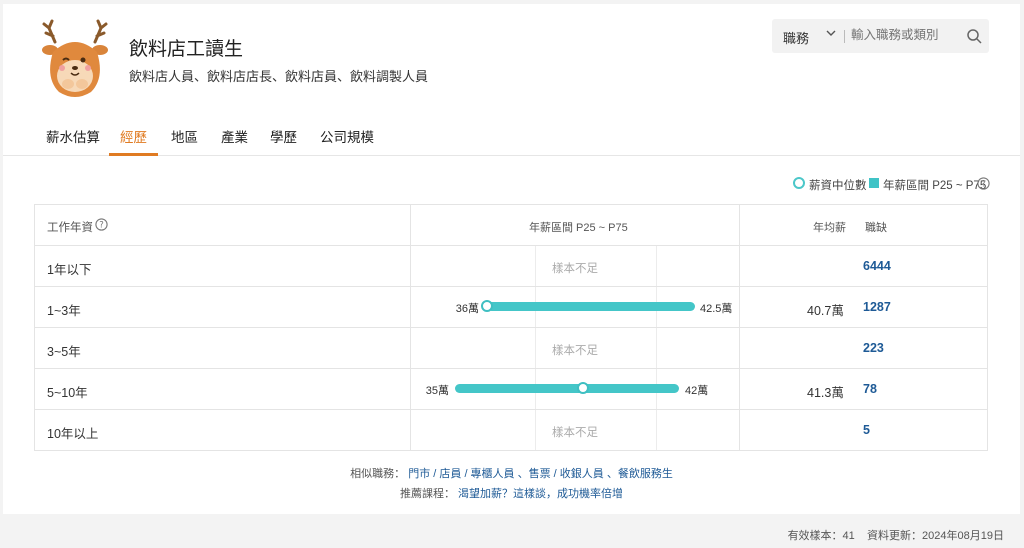  Describe the element at coordinates (578, 228) in the screenshot. I see `header-salary-range: 年薪區間 P25 ~ P75` at that location.